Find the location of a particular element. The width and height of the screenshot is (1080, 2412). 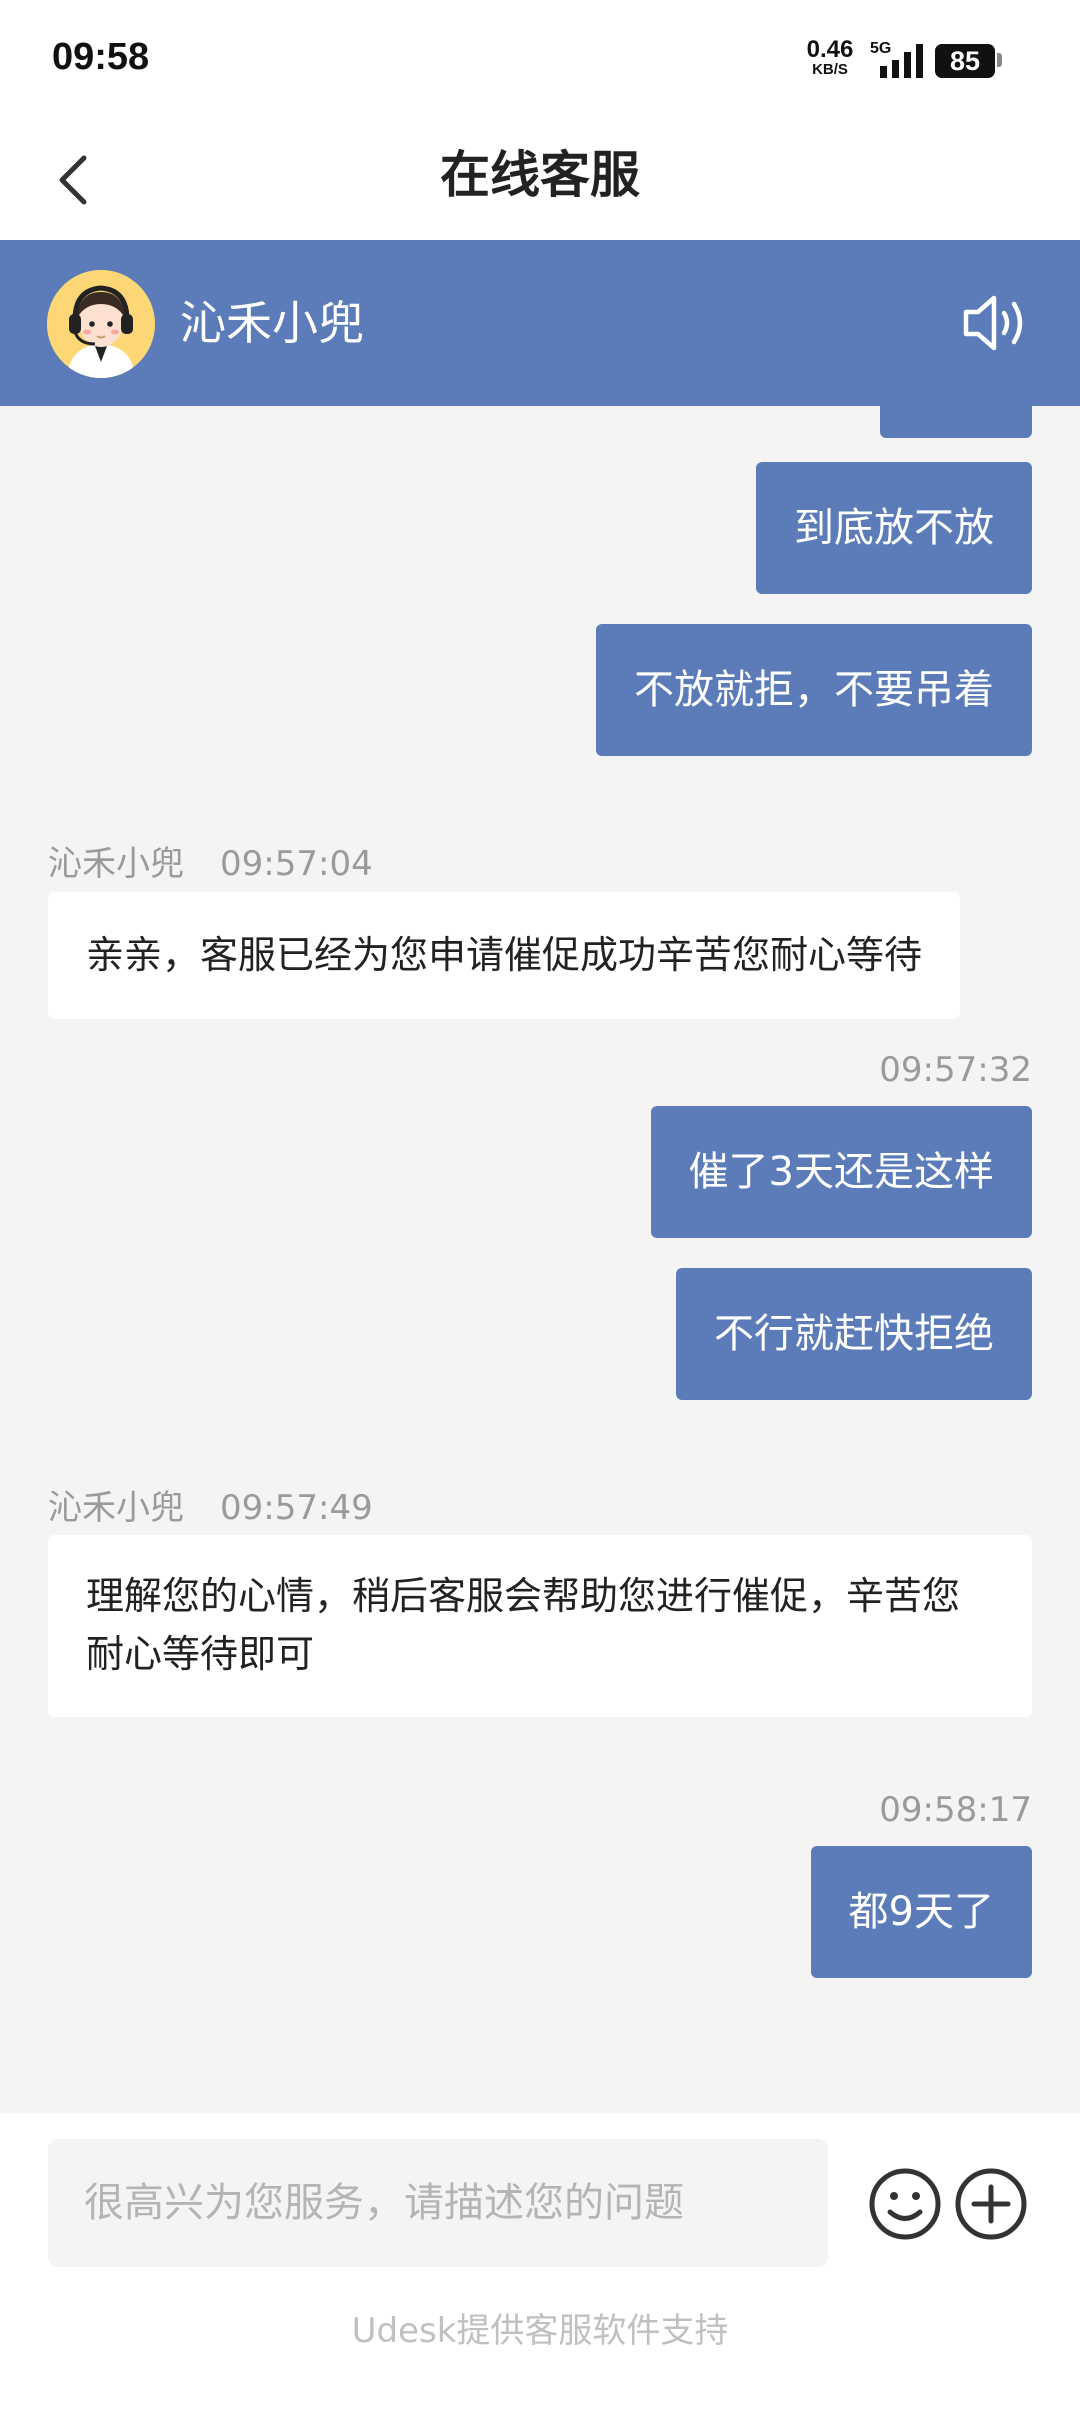

sound-toggle-button is located at coordinates (997, 323).